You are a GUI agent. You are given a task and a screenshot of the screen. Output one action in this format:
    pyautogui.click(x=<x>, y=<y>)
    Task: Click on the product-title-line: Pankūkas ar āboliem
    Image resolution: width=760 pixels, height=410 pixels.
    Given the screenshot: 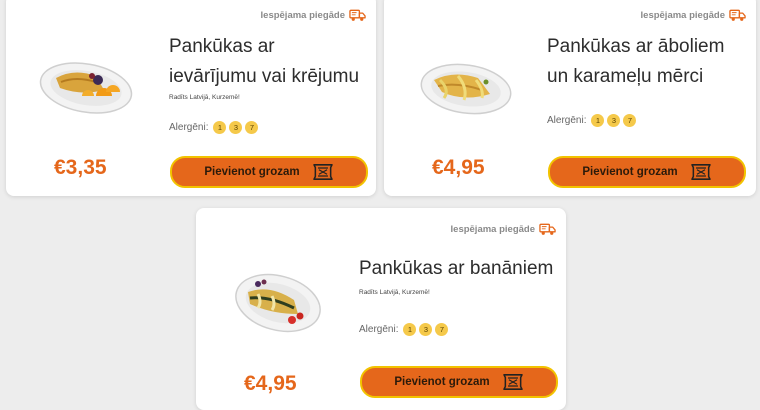 What is the action you would take?
    pyautogui.click(x=636, y=46)
    